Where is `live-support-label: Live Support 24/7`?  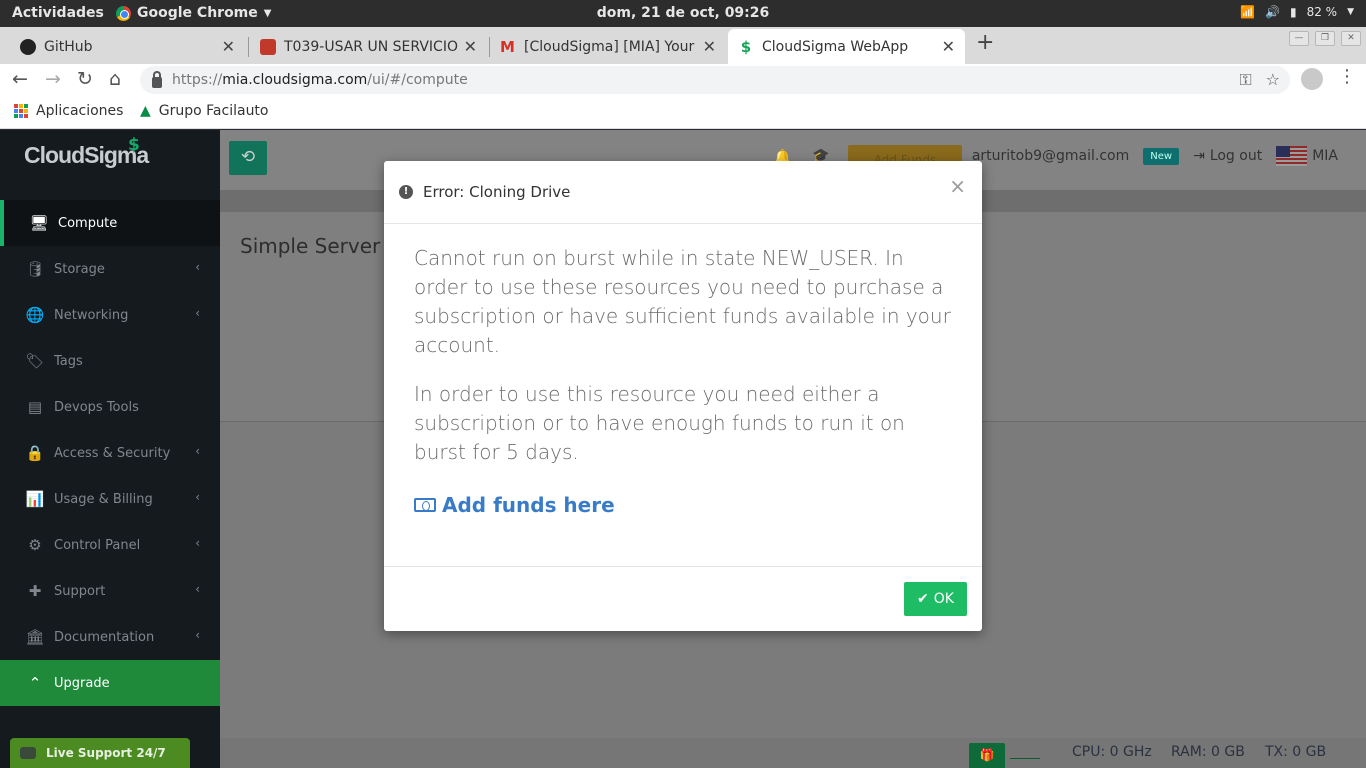 live-support-label: Live Support 24/7 is located at coordinates (106, 753).